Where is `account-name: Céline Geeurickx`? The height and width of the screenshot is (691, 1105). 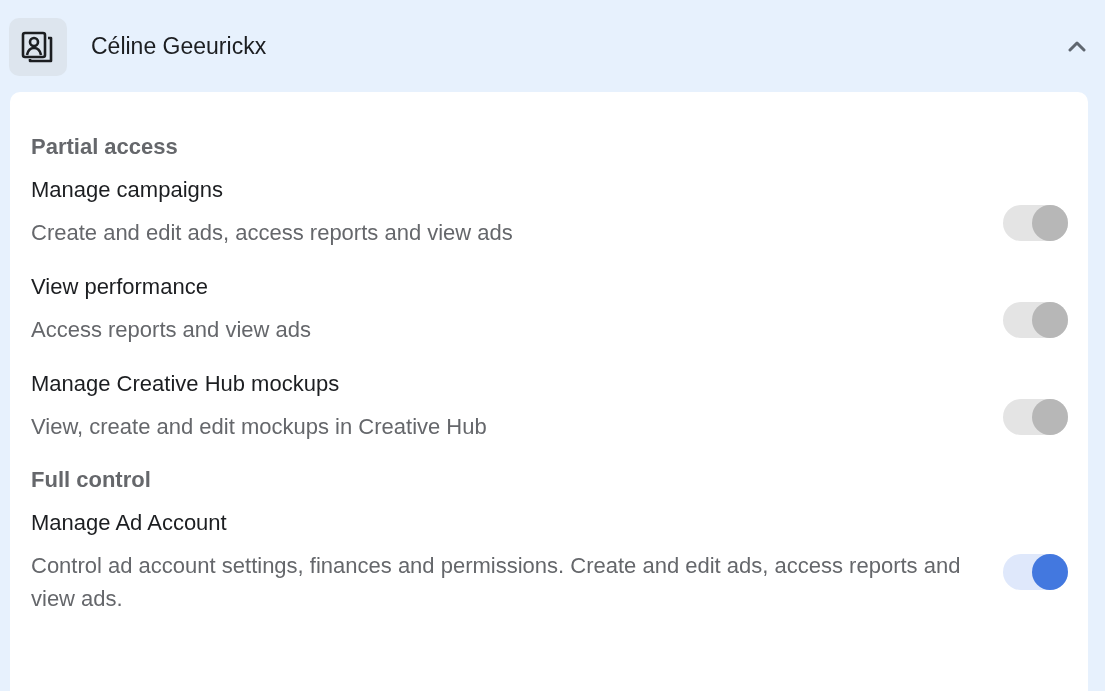 account-name: Céline Geeurickx is located at coordinates (179, 46).